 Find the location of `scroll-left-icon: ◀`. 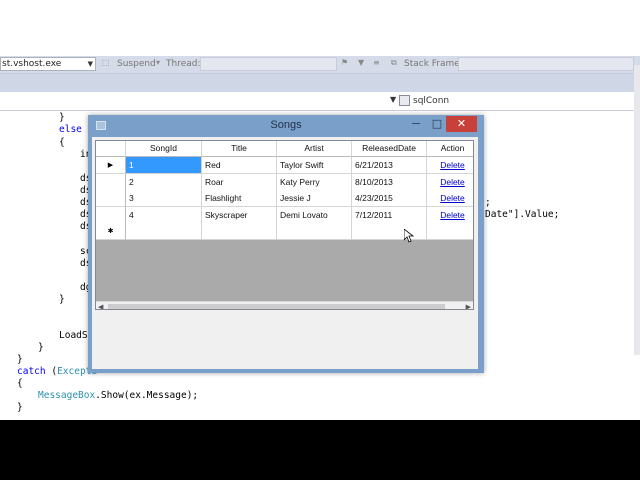

scroll-left-icon: ◀ is located at coordinates (100, 305).